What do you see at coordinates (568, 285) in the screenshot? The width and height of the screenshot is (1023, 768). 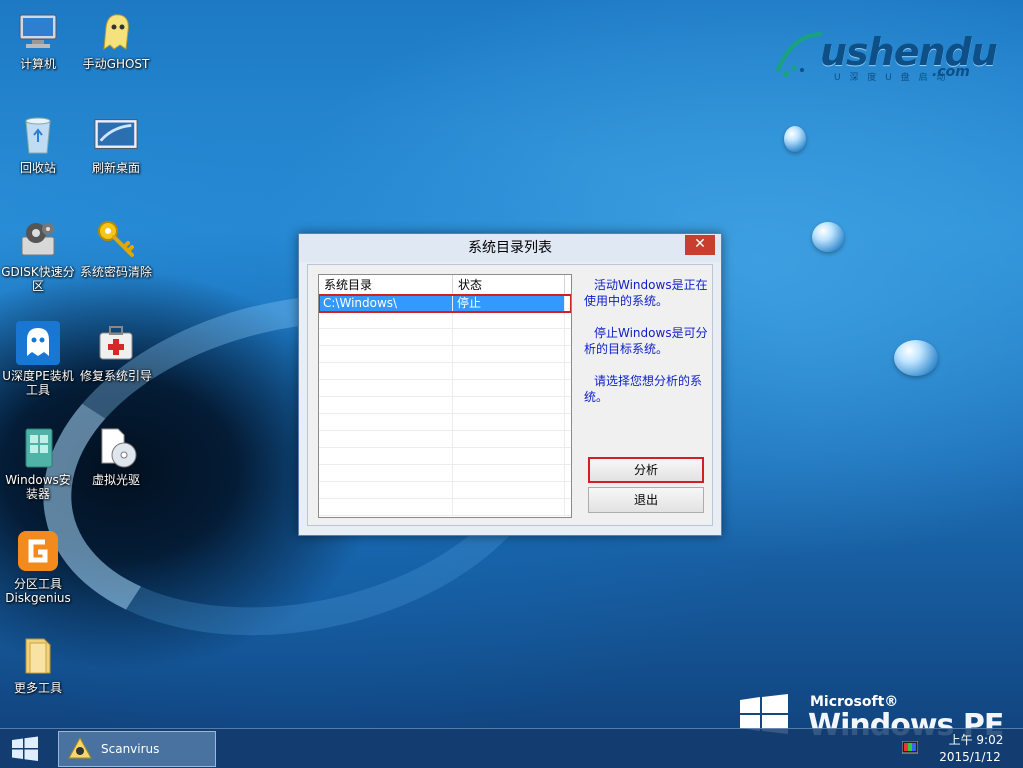 I see `column-header-spacer` at bounding box center [568, 285].